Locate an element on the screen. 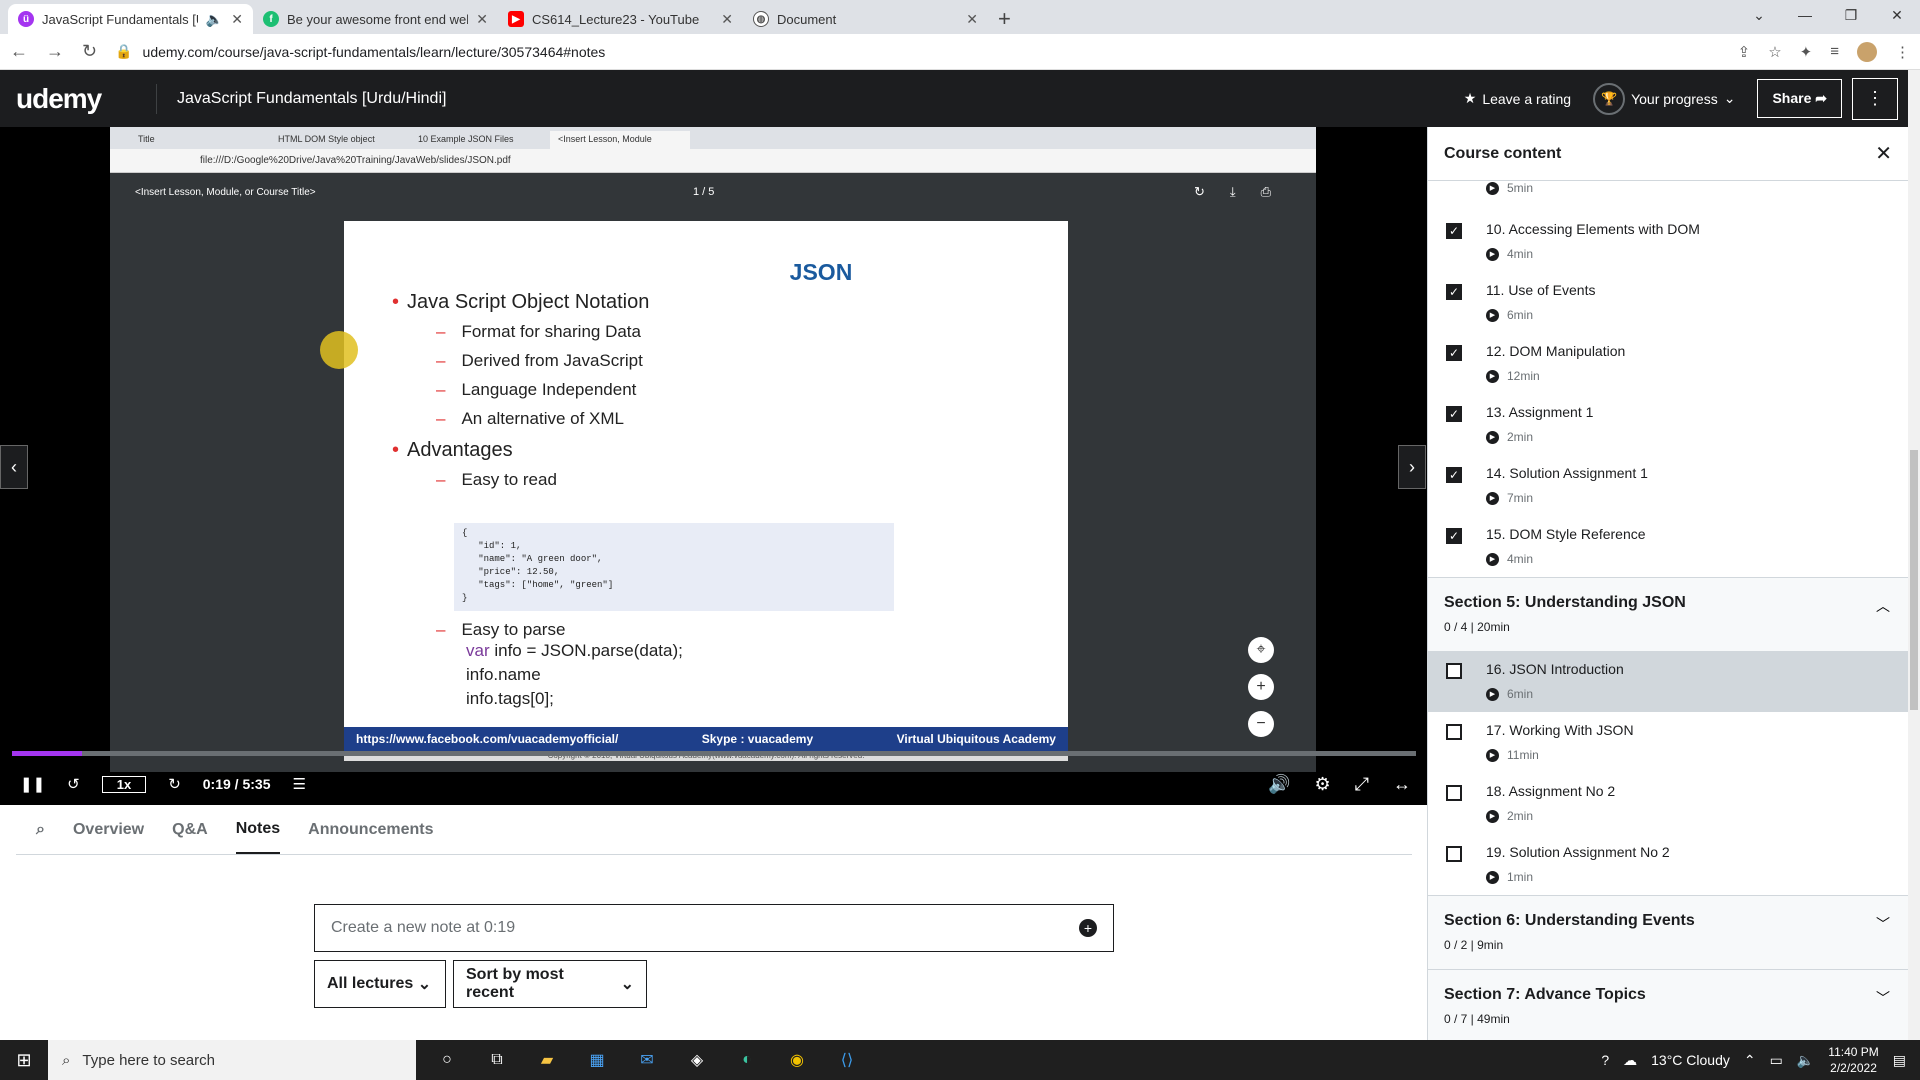 This screenshot has height=1080, width=1920. add-note-icon: ☰ is located at coordinates (298, 784).